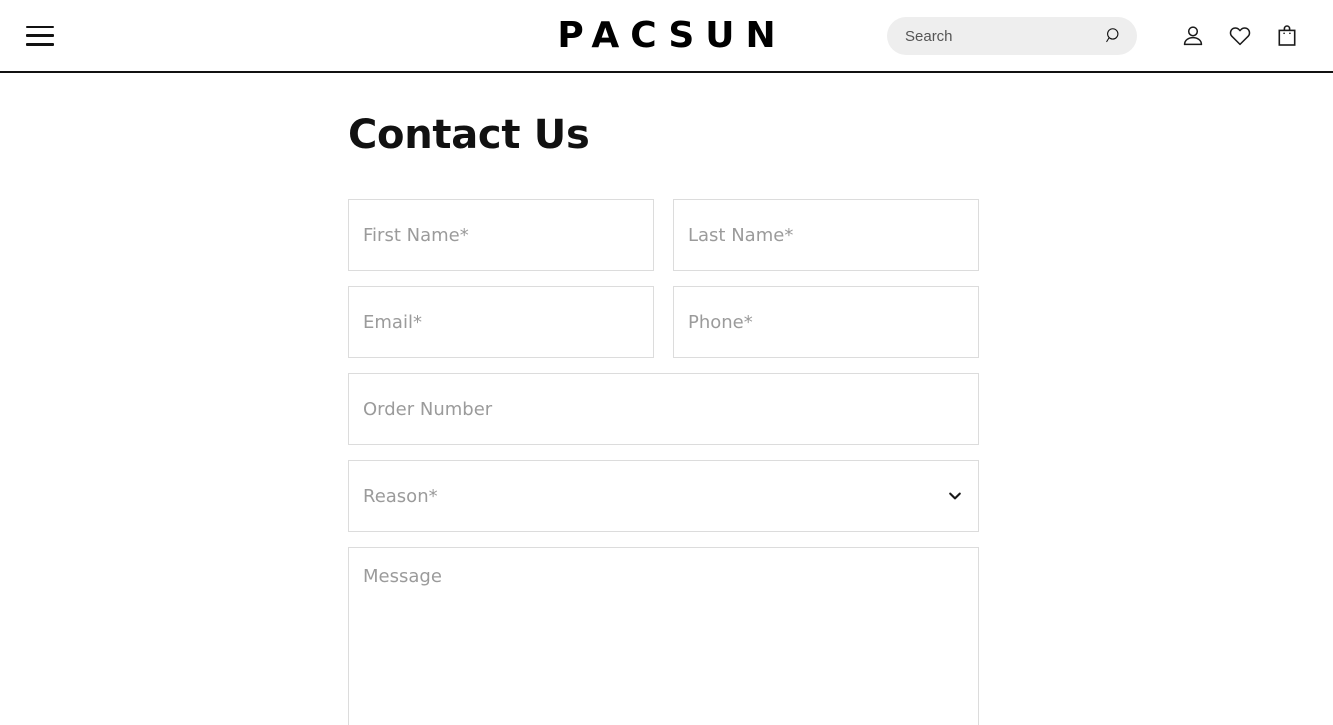 The height and width of the screenshot is (725, 1333). Describe the element at coordinates (501, 235) in the screenshot. I see `first-name-input` at that location.